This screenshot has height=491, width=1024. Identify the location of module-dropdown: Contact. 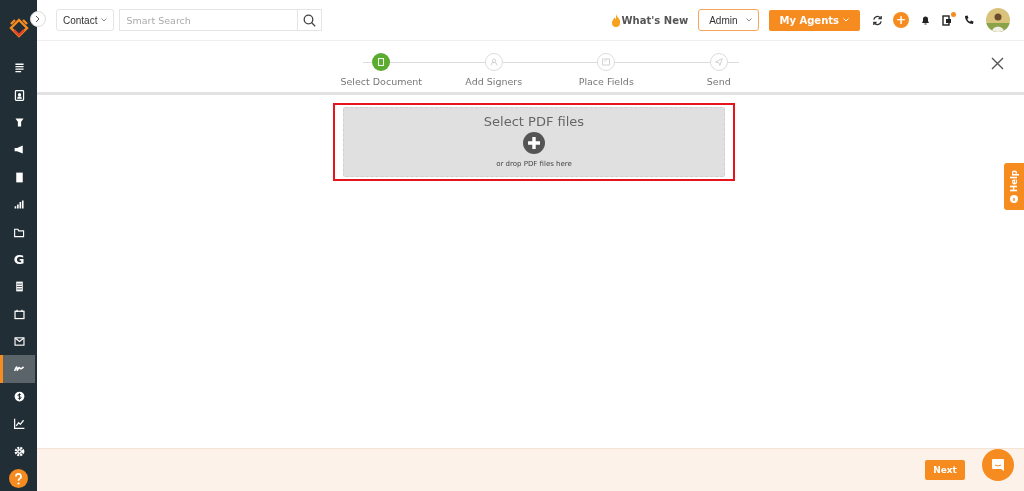
(85, 20).